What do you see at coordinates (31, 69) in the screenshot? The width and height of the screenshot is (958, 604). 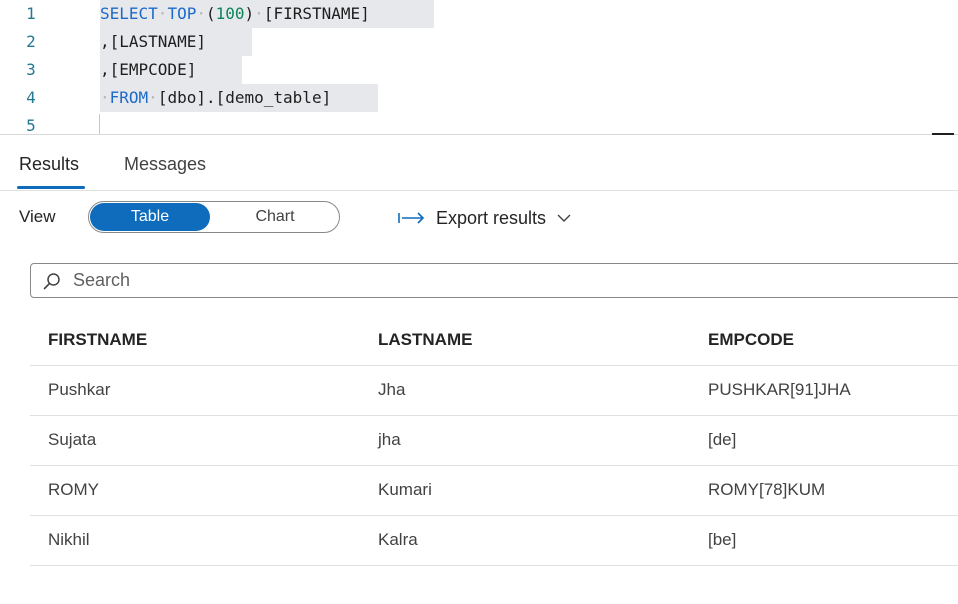 I see `line-number: 3` at bounding box center [31, 69].